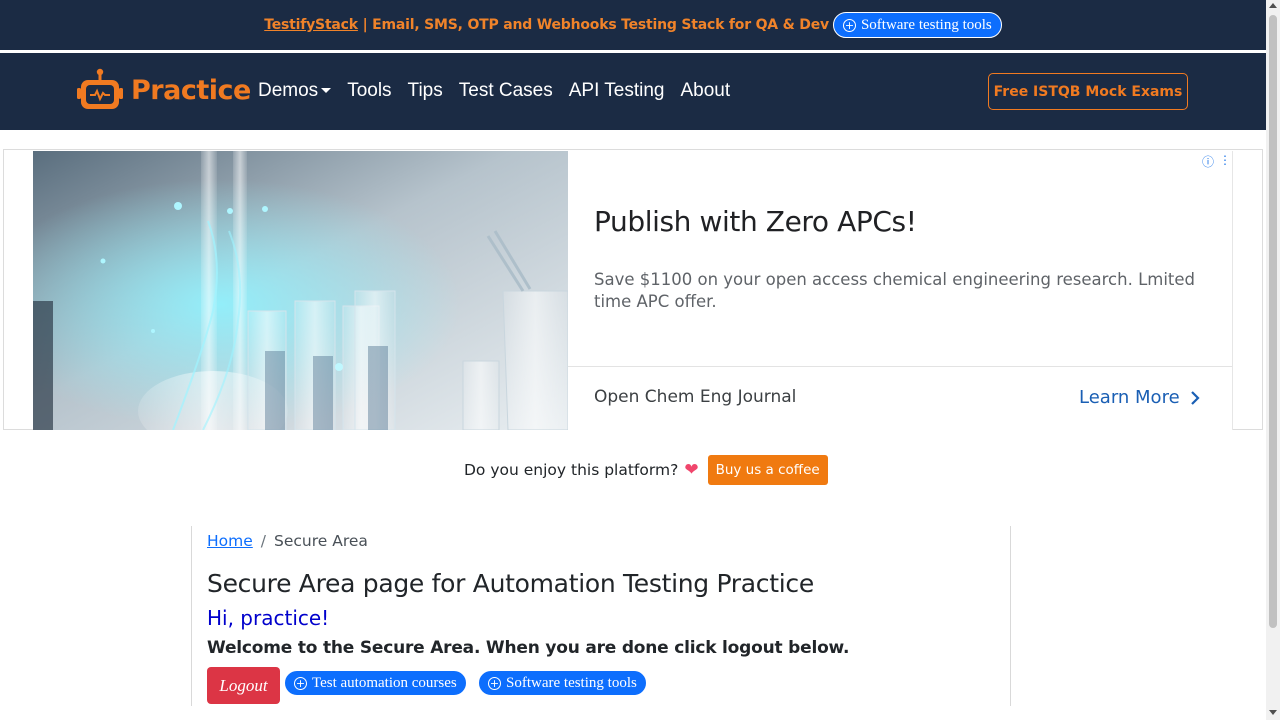  What do you see at coordinates (755, 221) in the screenshot?
I see `ad-title: Publish with Zero APCs!` at bounding box center [755, 221].